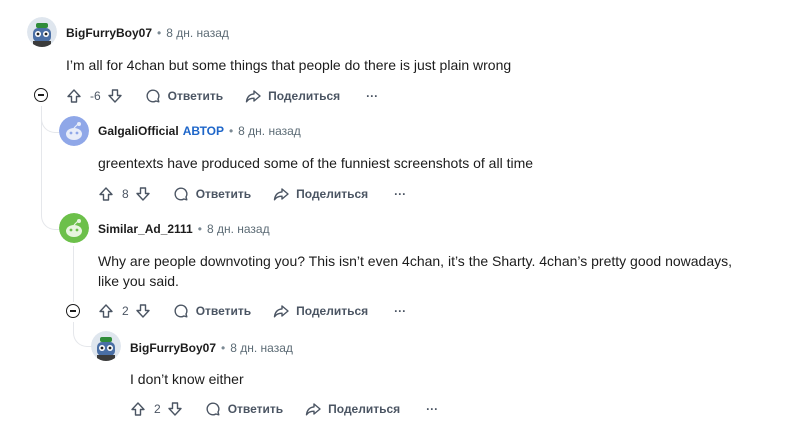  What do you see at coordinates (145, 229) in the screenshot?
I see `author-name: Similar_Ad_2111` at bounding box center [145, 229].